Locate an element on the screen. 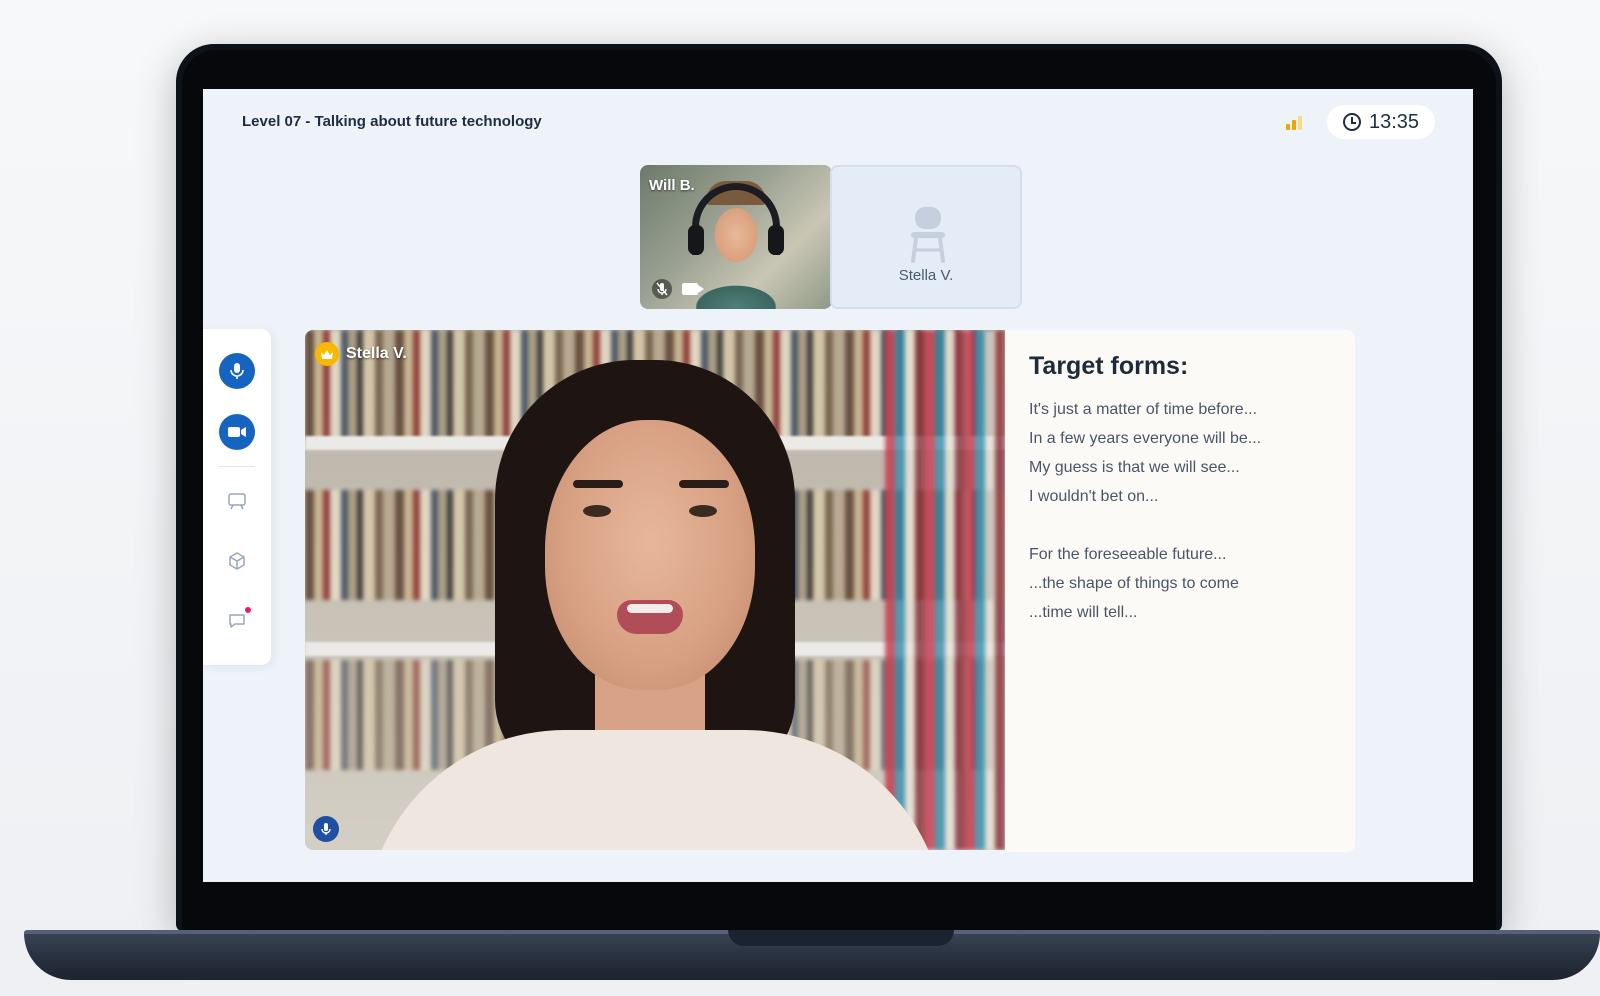 Image resolution: width=1600 pixels, height=996 pixels. participant-tile-will: Will B. is located at coordinates (736, 237).